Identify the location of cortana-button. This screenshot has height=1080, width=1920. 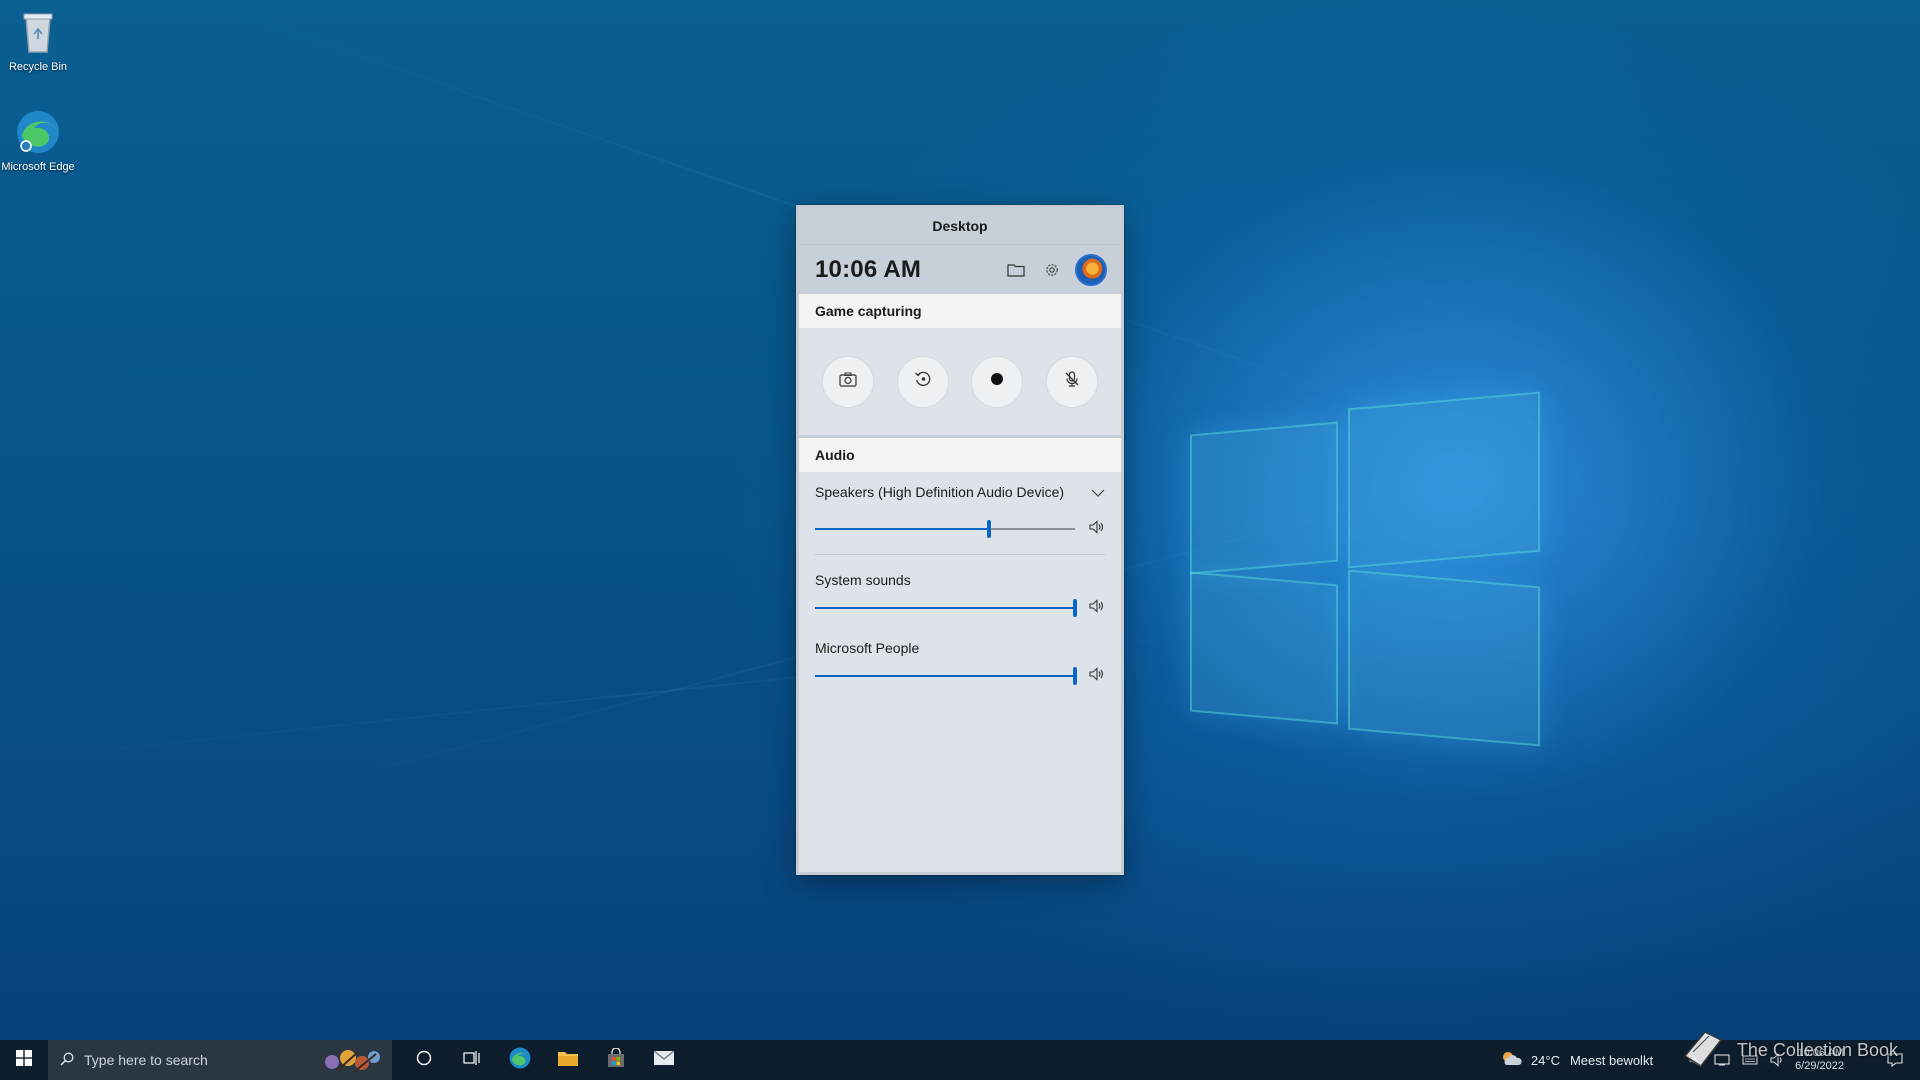
(424, 1060).